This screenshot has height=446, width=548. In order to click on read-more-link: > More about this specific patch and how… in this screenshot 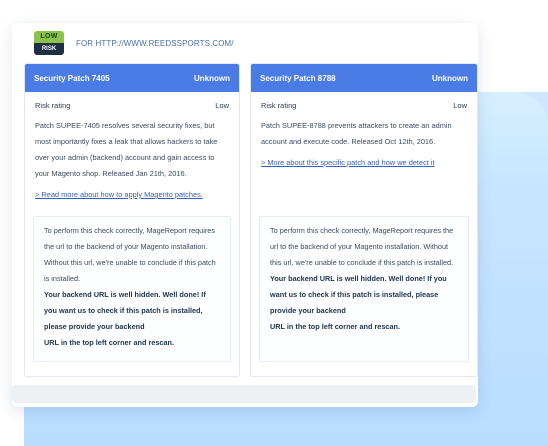, I will do `click(364, 160)`.